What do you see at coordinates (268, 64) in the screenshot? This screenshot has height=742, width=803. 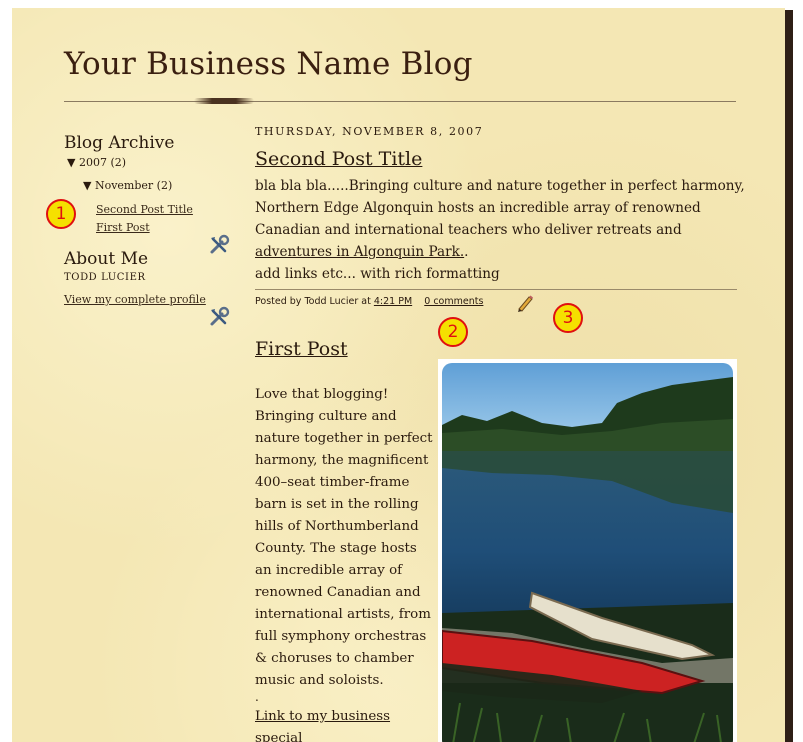 I see `blog-title: Your Business Name Blog` at bounding box center [268, 64].